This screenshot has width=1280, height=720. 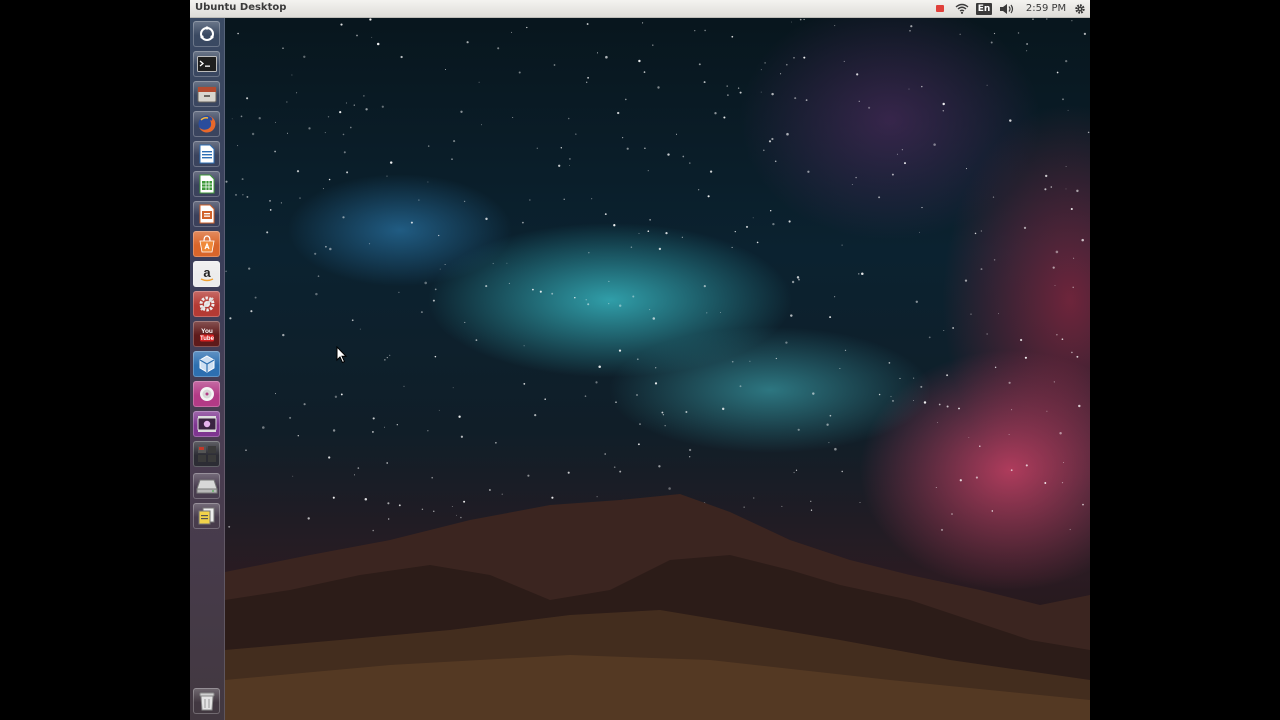 What do you see at coordinates (206, 486) in the screenshot?
I see `launcher-item-drive` at bounding box center [206, 486].